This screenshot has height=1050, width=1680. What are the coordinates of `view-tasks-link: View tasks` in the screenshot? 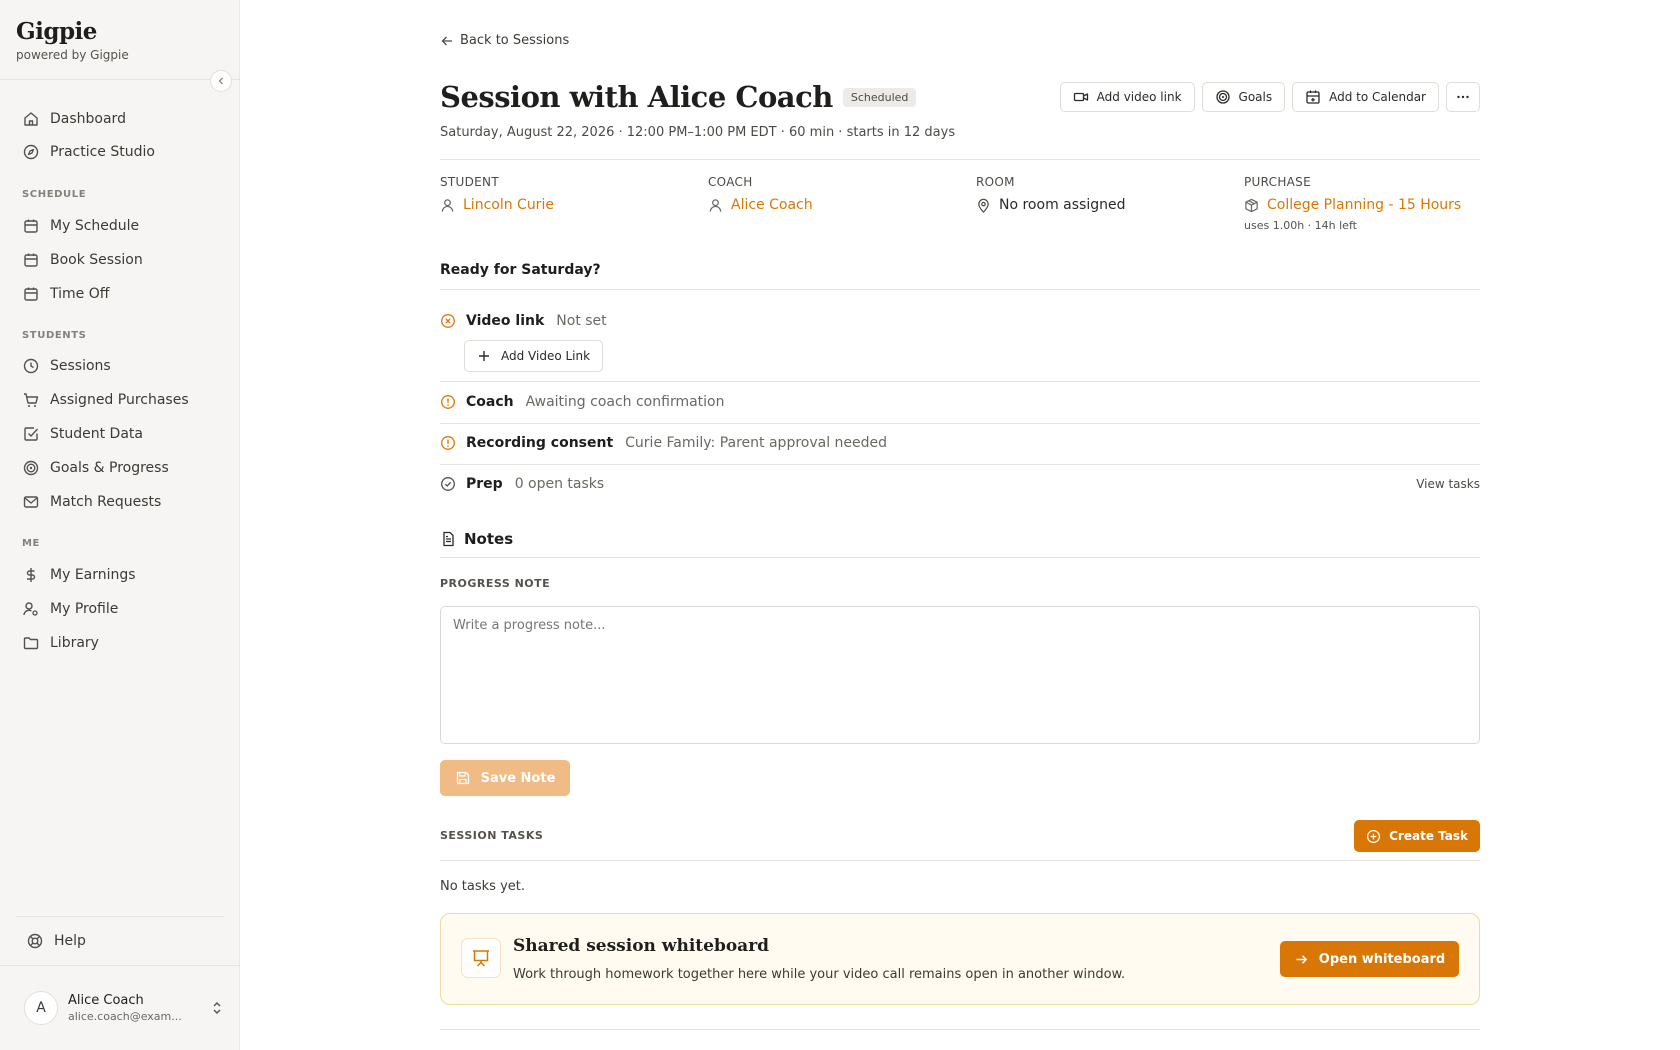 It's located at (1448, 484).